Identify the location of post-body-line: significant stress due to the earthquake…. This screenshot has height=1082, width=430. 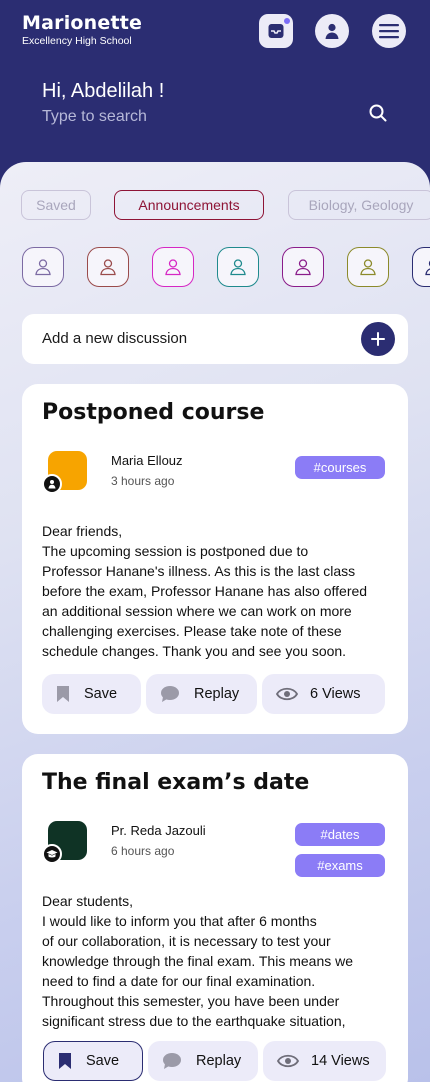
(194, 1021).